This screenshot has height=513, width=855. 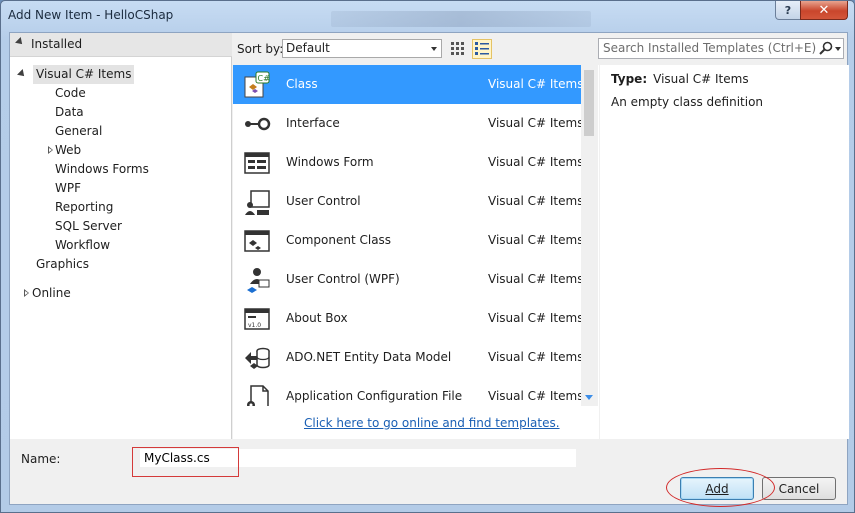 I want to click on tree-item-web: Web, so click(x=68, y=150).